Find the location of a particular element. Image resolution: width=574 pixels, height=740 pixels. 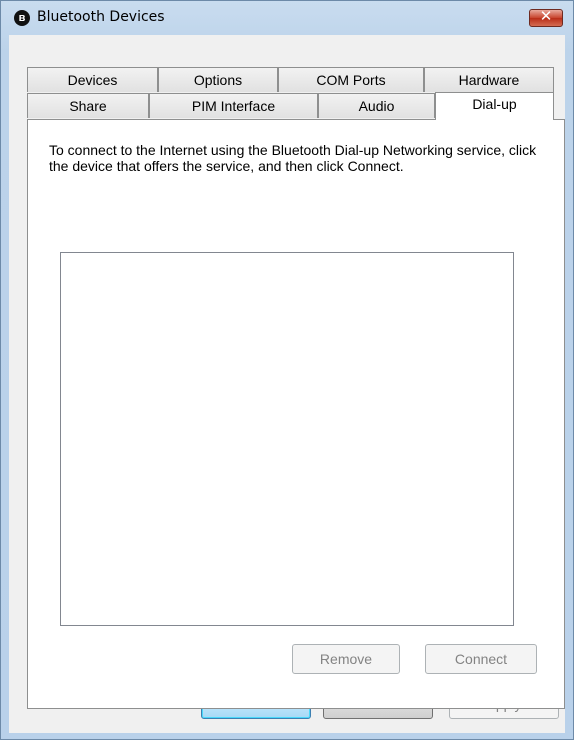

tab-audio: Audio is located at coordinates (376, 105).